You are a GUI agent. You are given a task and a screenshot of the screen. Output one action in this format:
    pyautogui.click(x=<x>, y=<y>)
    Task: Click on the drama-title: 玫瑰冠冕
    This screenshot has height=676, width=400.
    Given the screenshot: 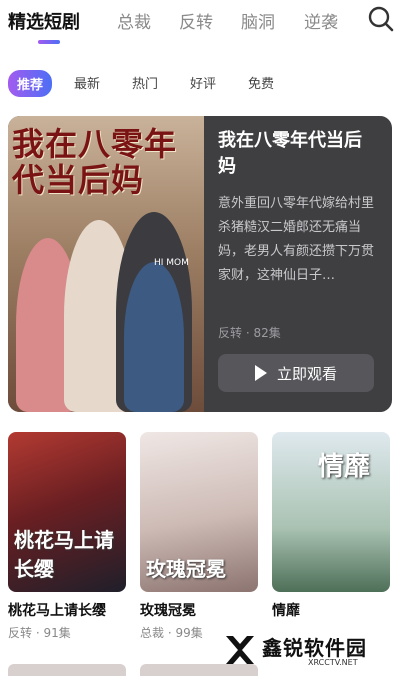 What is the action you would take?
    pyautogui.click(x=168, y=611)
    